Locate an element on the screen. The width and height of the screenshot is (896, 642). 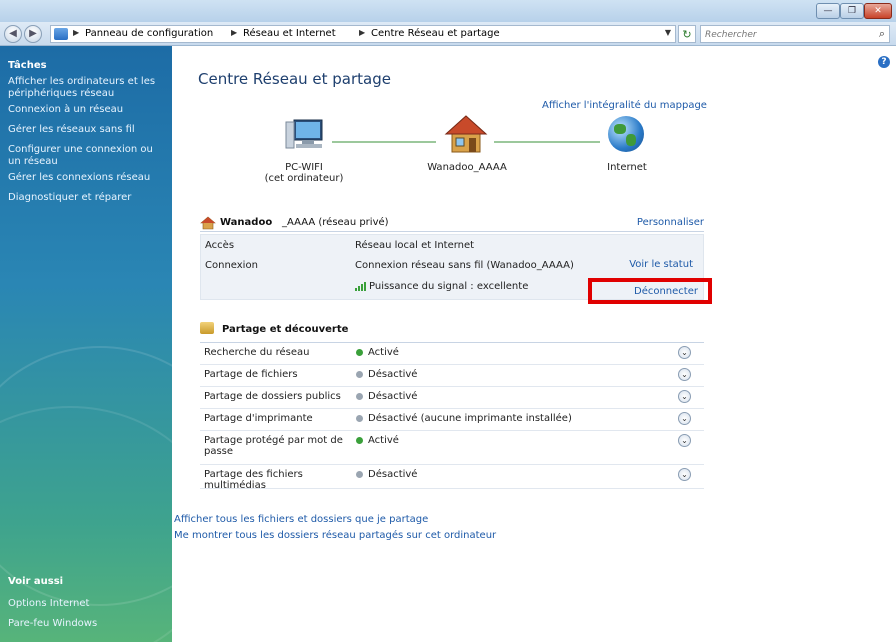
close-button: ✕ is located at coordinates (878, 11).